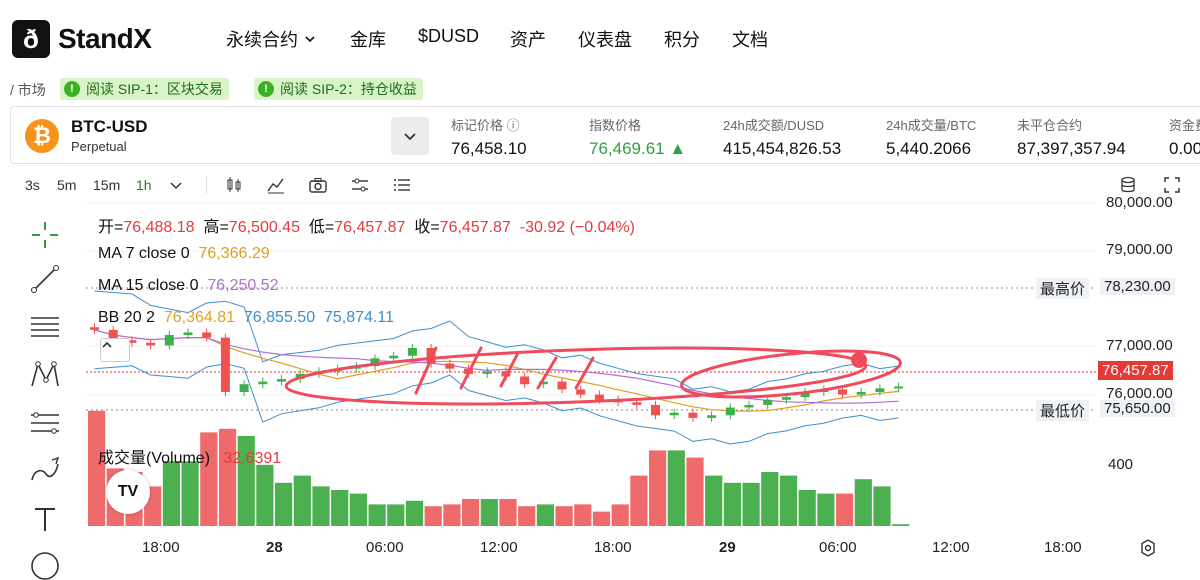 The image size is (1200, 580). I want to click on info-icon: !, so click(266, 89).